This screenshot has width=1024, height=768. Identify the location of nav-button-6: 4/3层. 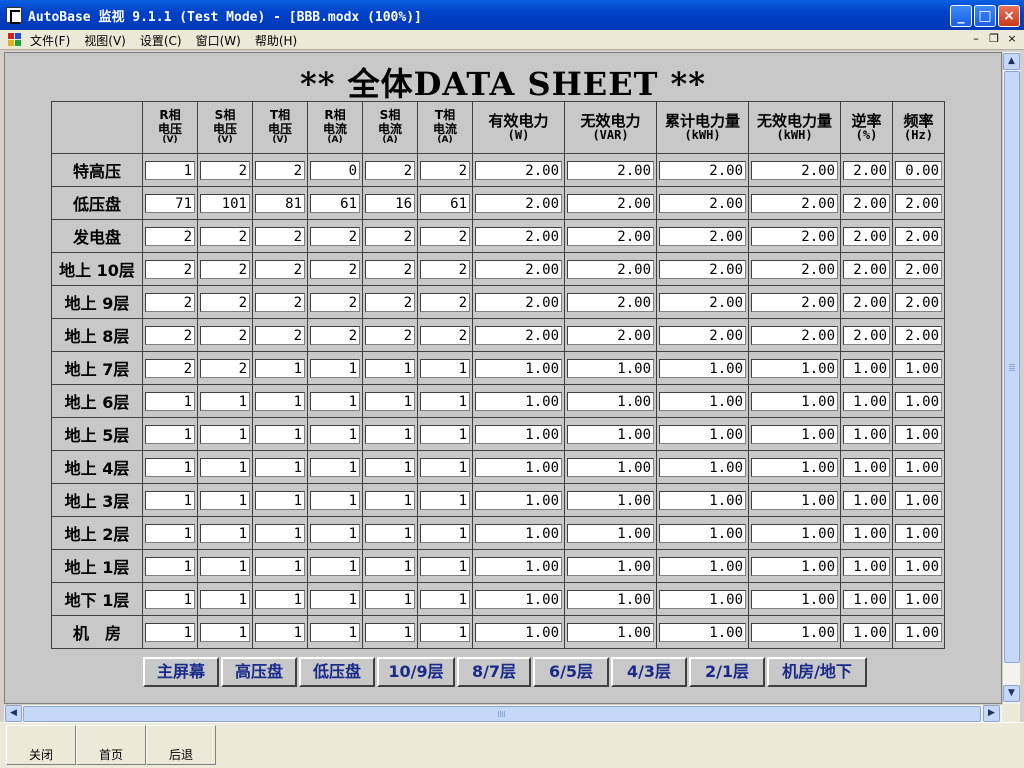
(649, 672).